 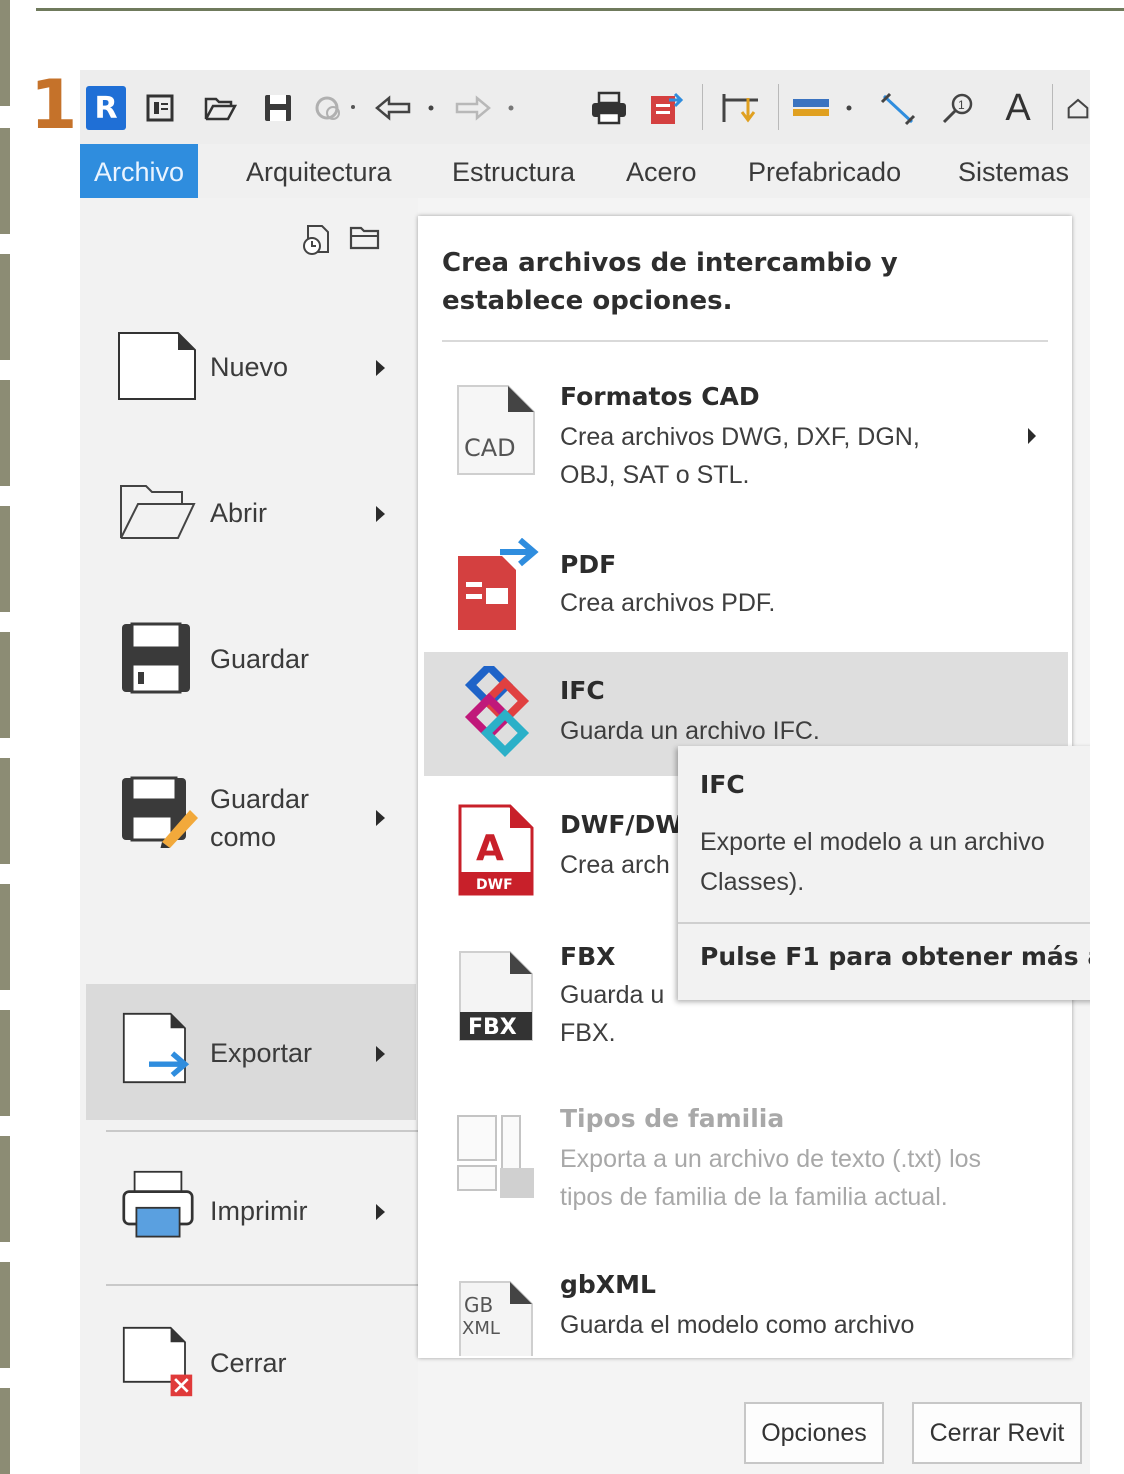 I want to click on entry-title: Formatos CAD, so click(x=660, y=396).